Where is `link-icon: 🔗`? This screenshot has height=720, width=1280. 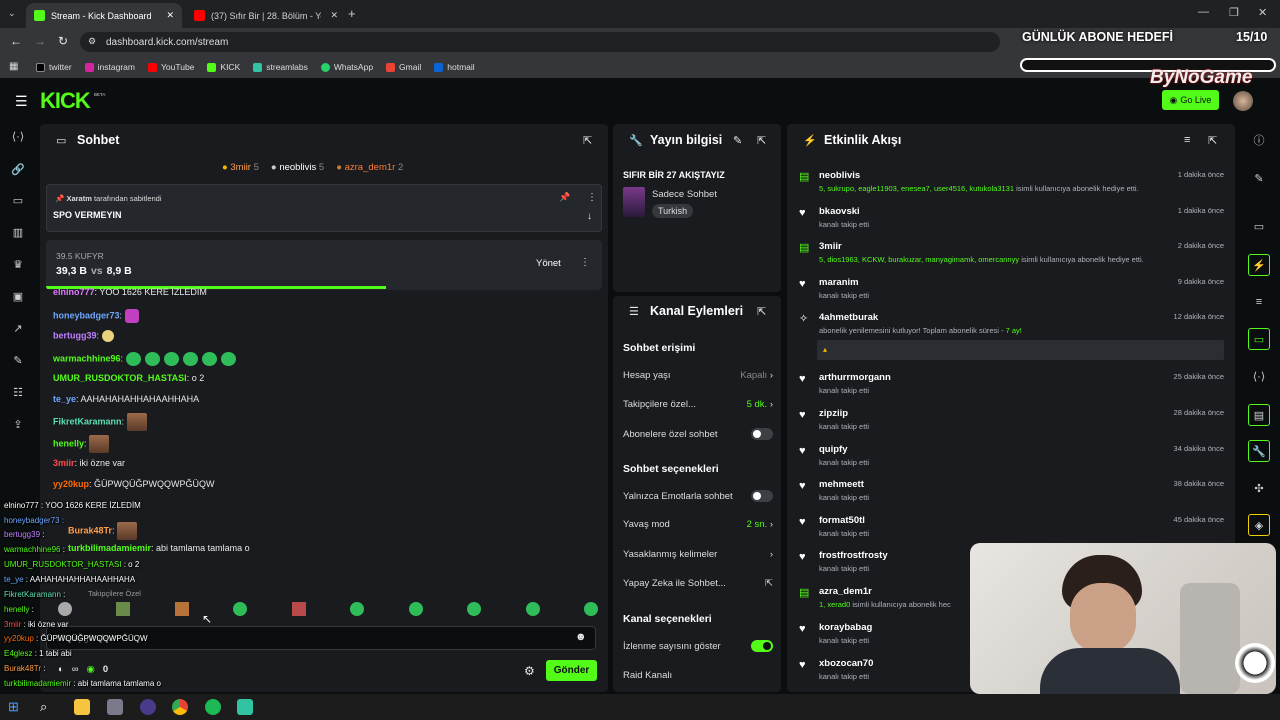
link-icon: 🔗 is located at coordinates (18, 170).